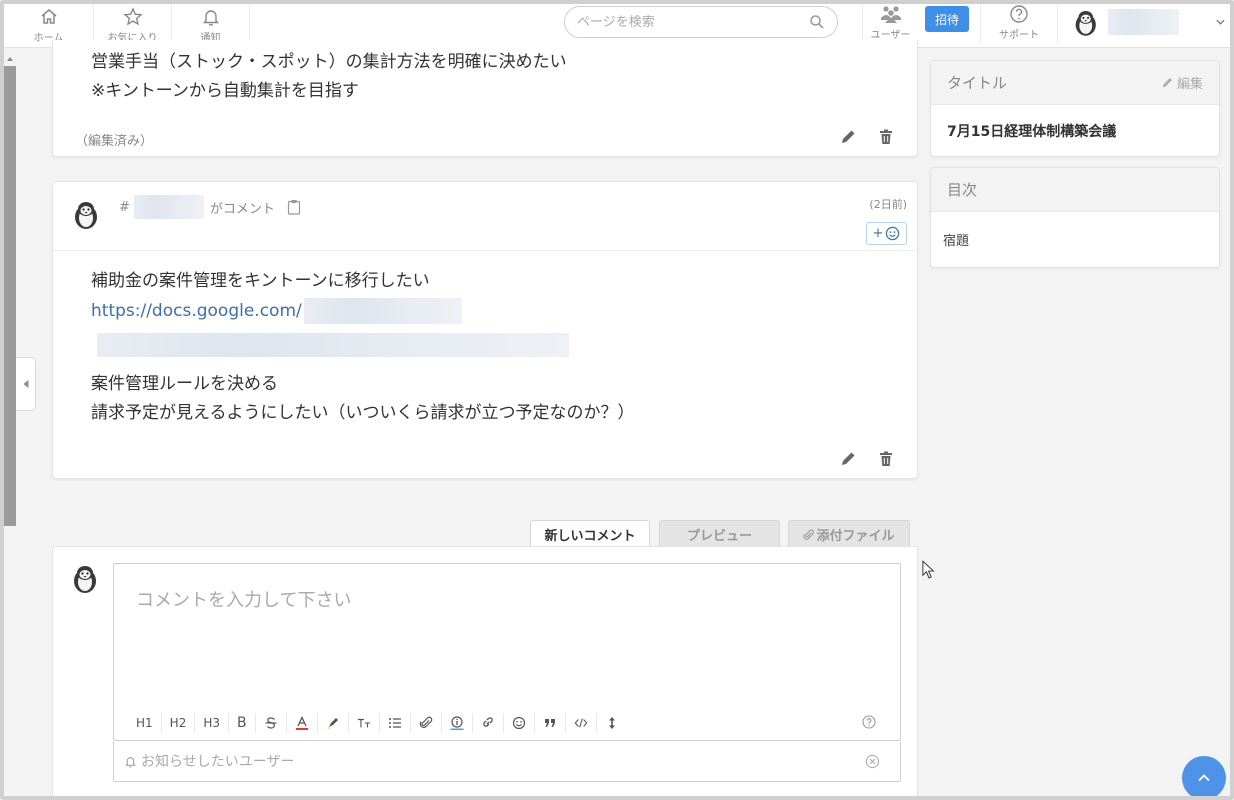  I want to click on page-title: 7月15日経理体制構築会議, so click(1032, 132).